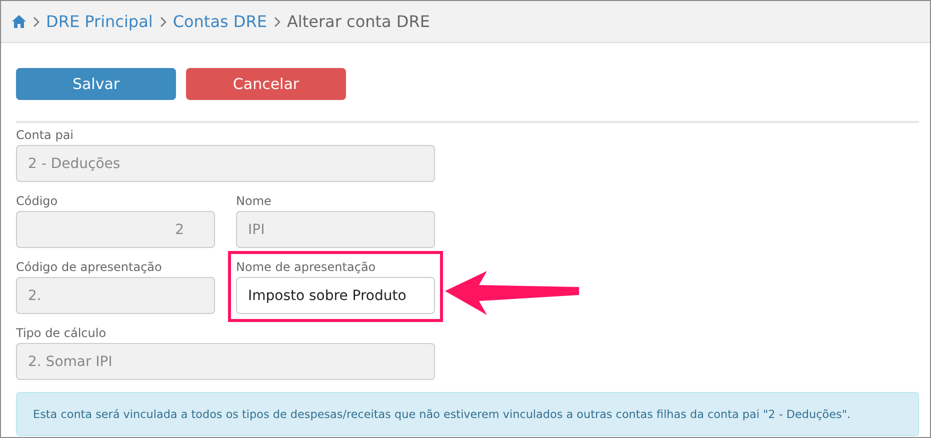 This screenshot has width=931, height=438. Describe the element at coordinates (89, 267) in the screenshot. I see `field-label: Código de apresentação` at that location.